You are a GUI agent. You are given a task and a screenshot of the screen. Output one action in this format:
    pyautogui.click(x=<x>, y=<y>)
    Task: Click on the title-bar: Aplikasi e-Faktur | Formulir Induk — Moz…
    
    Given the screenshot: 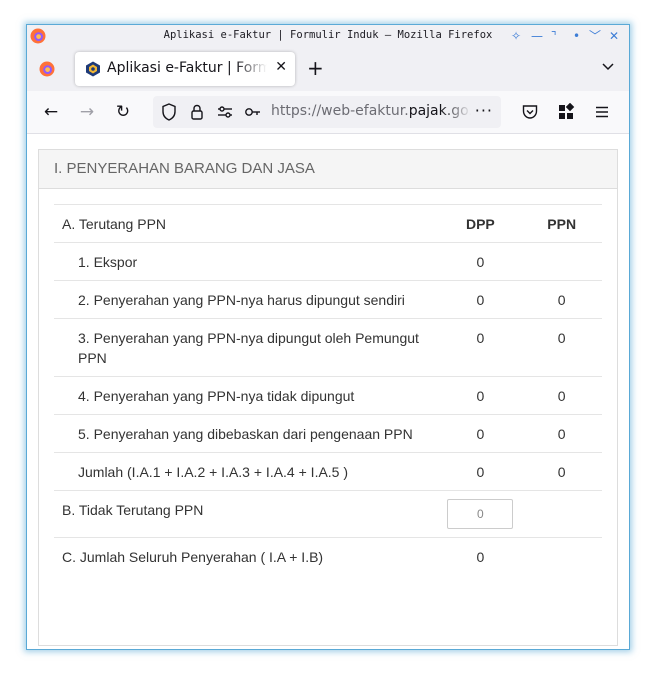 What is the action you would take?
    pyautogui.click(x=328, y=36)
    